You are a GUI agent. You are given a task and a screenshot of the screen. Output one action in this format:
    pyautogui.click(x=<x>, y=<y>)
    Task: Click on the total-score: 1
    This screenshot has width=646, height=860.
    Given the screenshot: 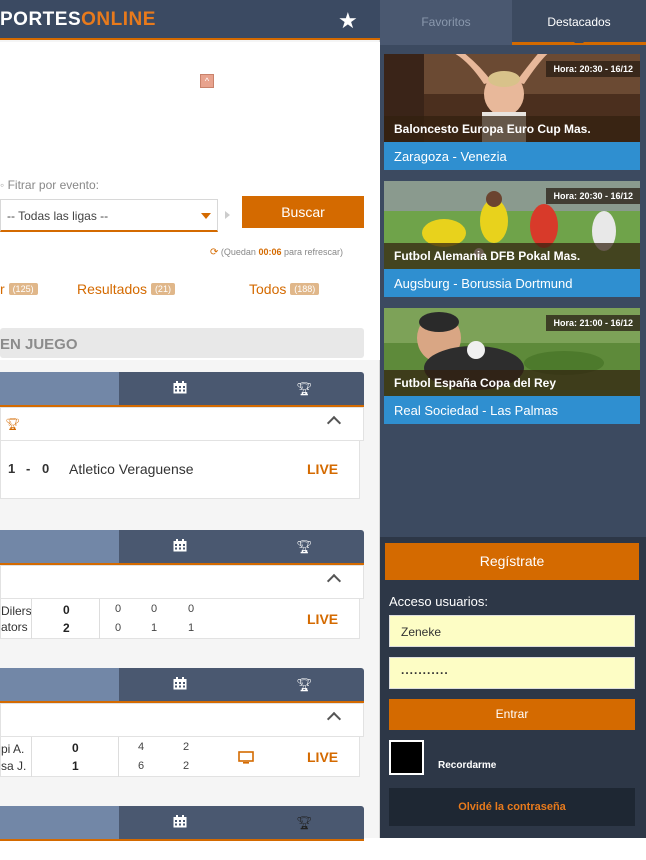 What is the action you would take?
    pyautogui.click(x=75, y=766)
    